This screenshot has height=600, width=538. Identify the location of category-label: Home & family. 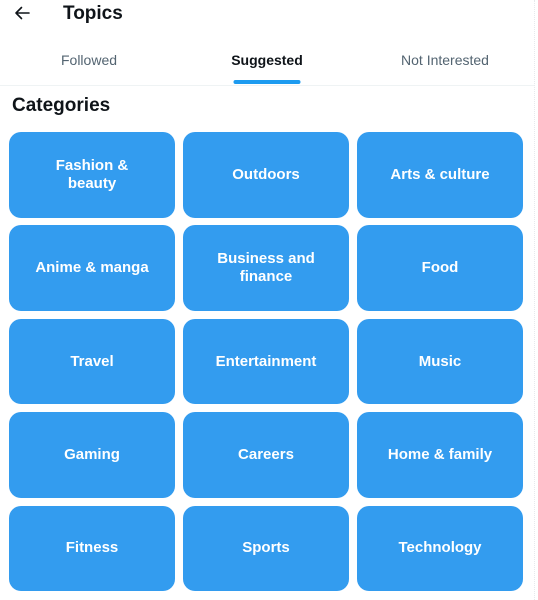
(440, 454).